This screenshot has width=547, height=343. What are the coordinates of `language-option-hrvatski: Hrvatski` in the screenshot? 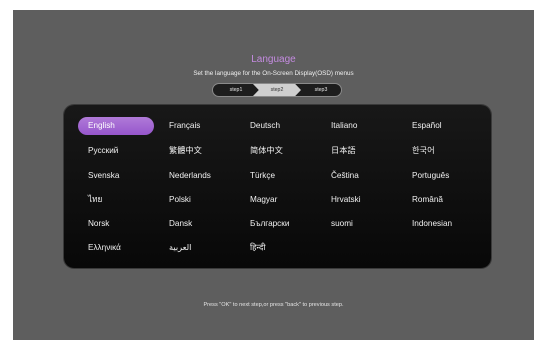 It's located at (359, 200).